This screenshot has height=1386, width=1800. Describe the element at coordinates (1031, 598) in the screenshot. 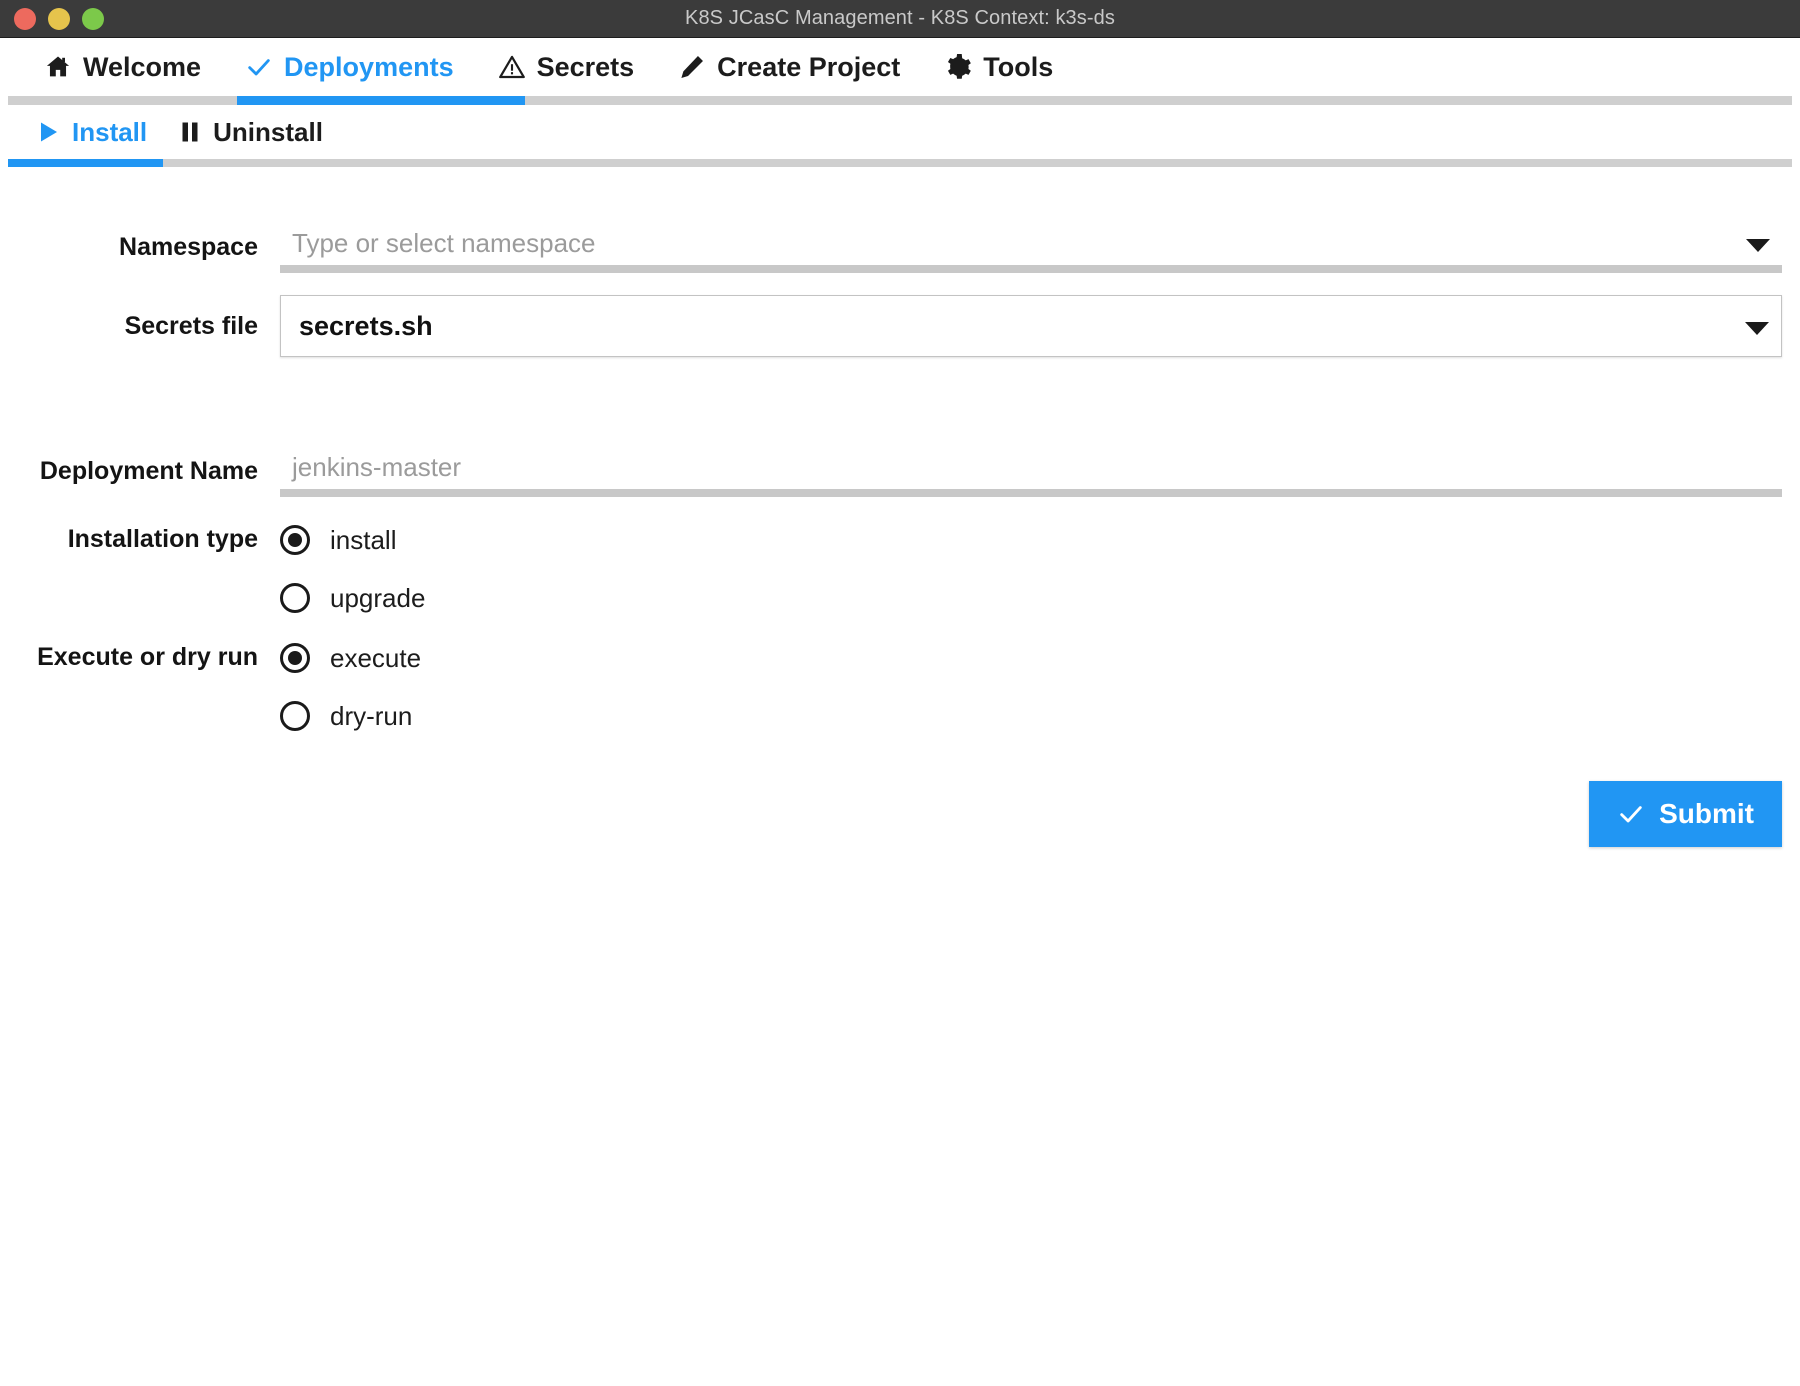

I see `radio-upgrade: upgrade` at that location.